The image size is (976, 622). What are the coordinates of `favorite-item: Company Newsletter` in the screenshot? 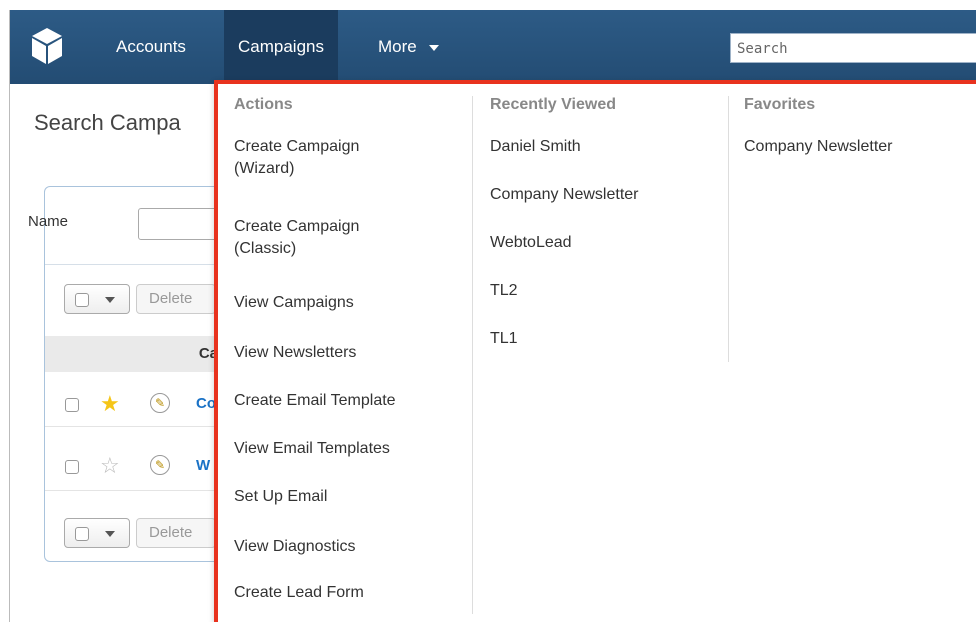 It's located at (818, 147).